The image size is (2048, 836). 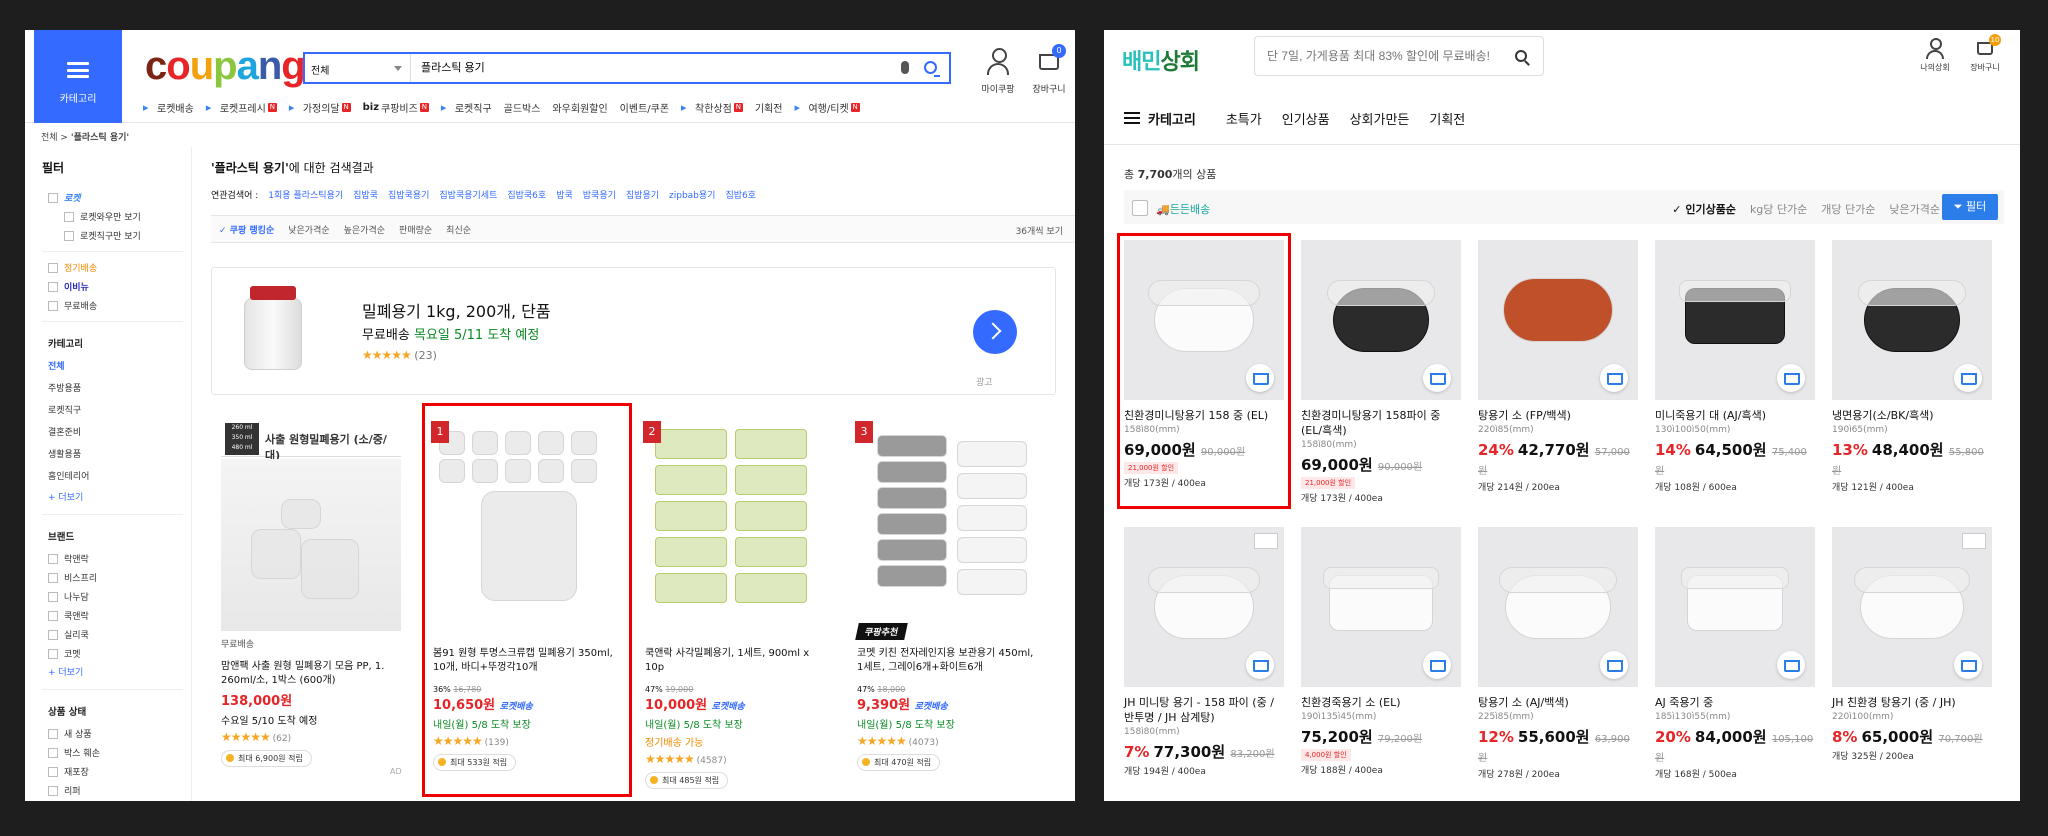 I want to click on brands-option: 코멧, so click(x=112, y=653).